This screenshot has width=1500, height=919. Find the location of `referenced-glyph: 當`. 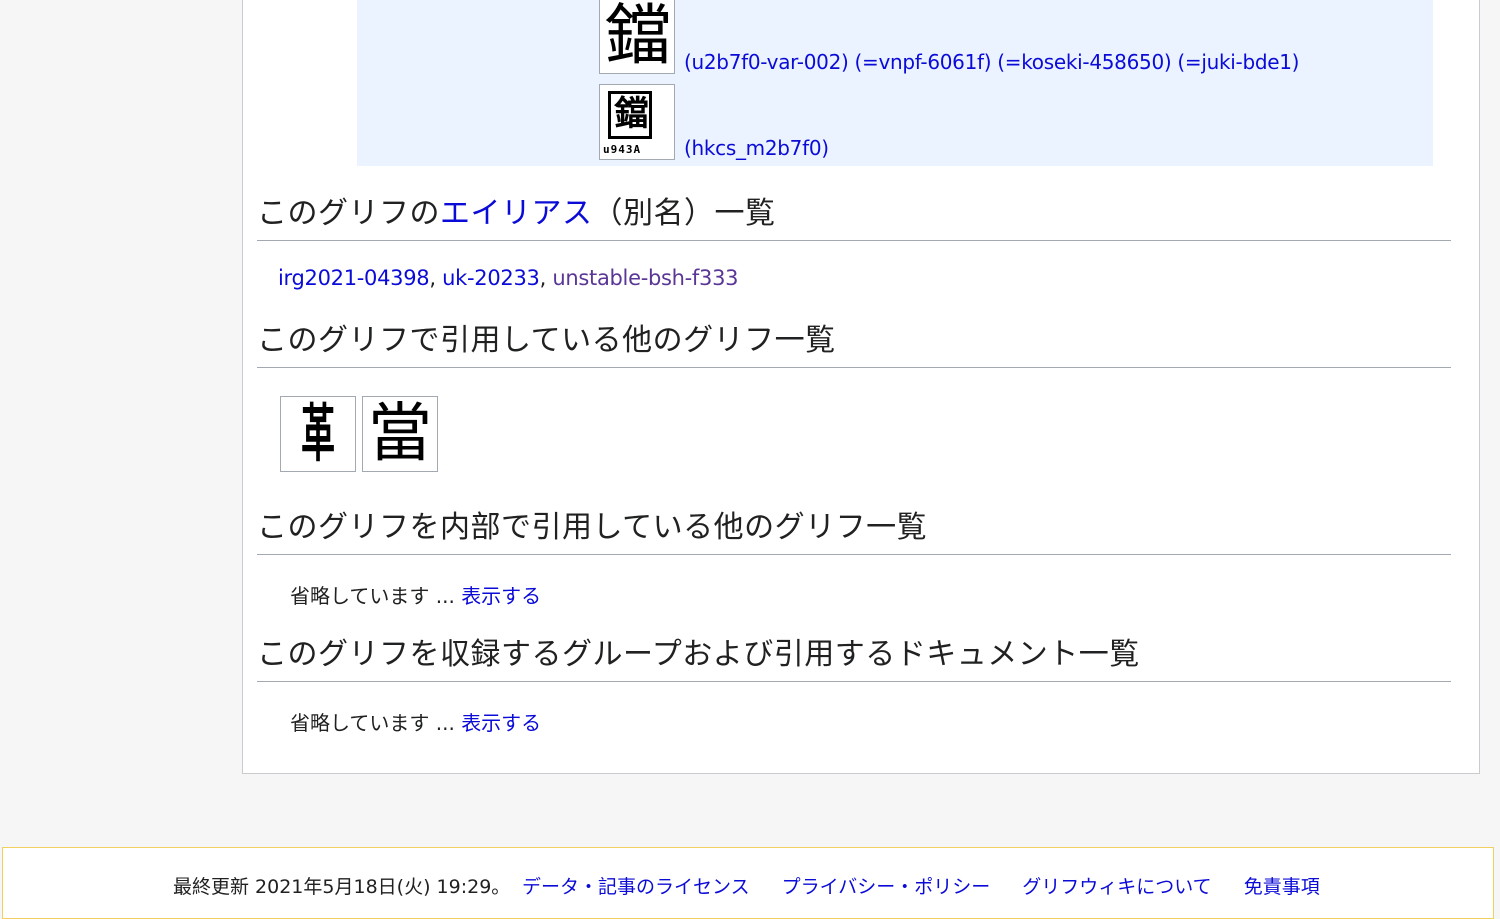

referenced-glyph: 當 is located at coordinates (400, 434).